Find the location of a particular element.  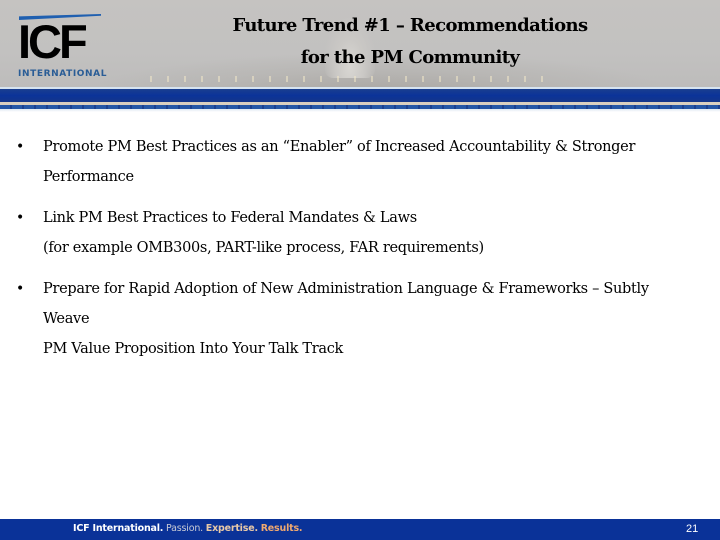

slide-title-line-1: Future Trend #1 – Recommendations is located at coordinates (410, 25).